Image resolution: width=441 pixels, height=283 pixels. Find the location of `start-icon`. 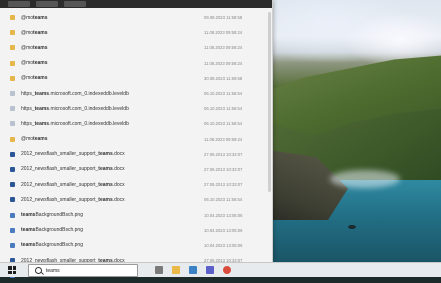

start-icon is located at coordinates (12, 270).